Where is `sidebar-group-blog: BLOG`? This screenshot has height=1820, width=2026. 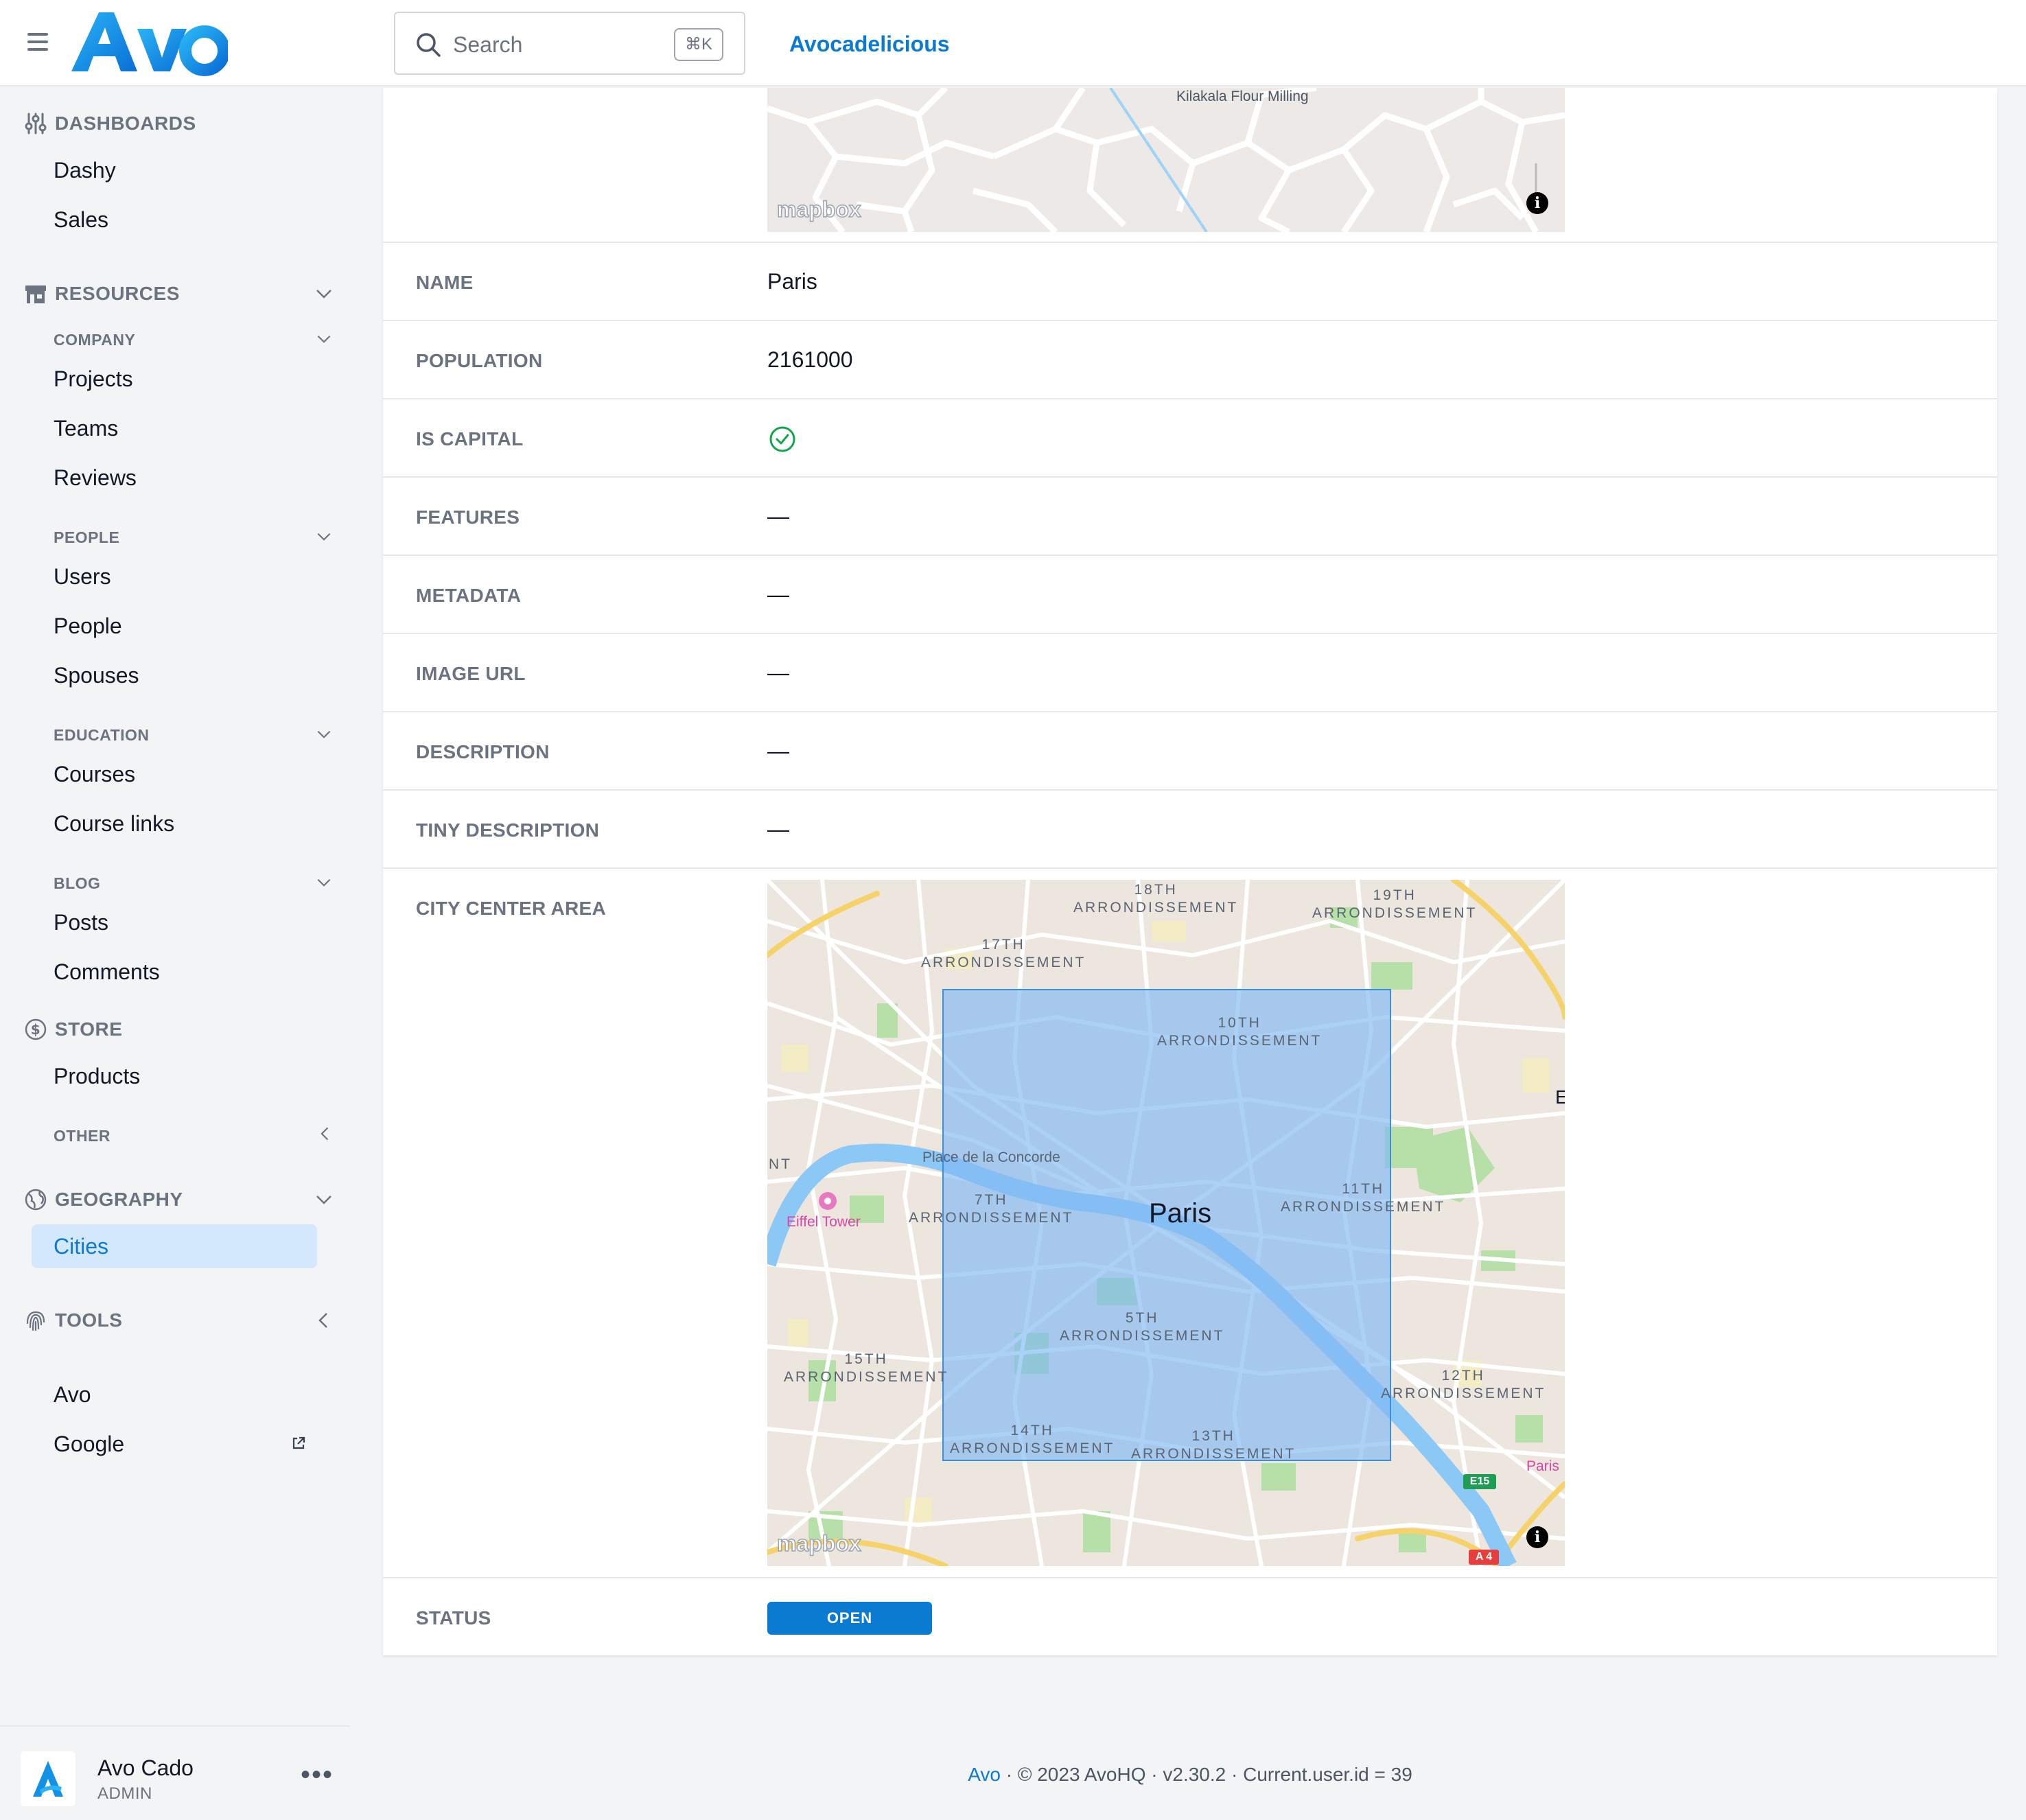
sidebar-group-blog: BLOG is located at coordinates (77, 883).